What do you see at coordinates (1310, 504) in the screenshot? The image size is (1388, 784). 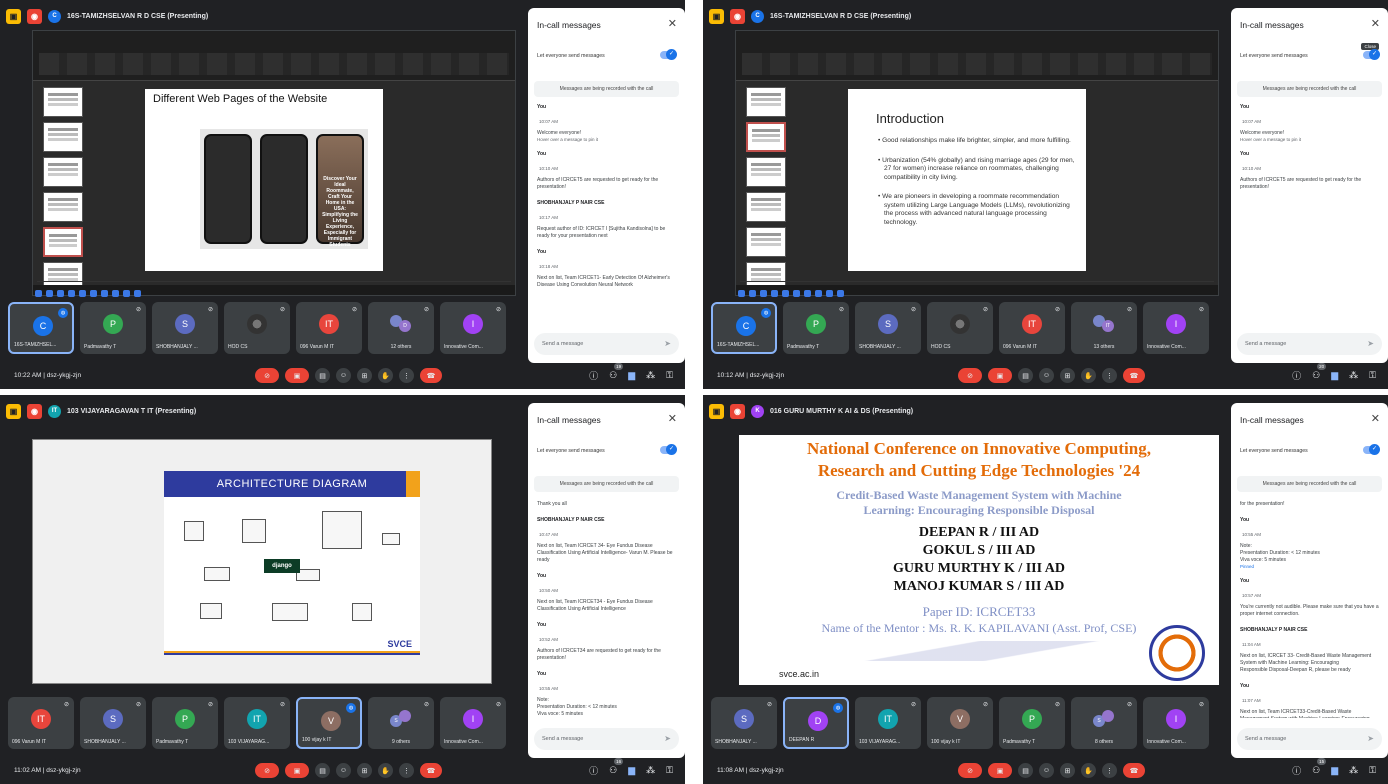 I see `chat-message: for the presentation!` at bounding box center [1310, 504].